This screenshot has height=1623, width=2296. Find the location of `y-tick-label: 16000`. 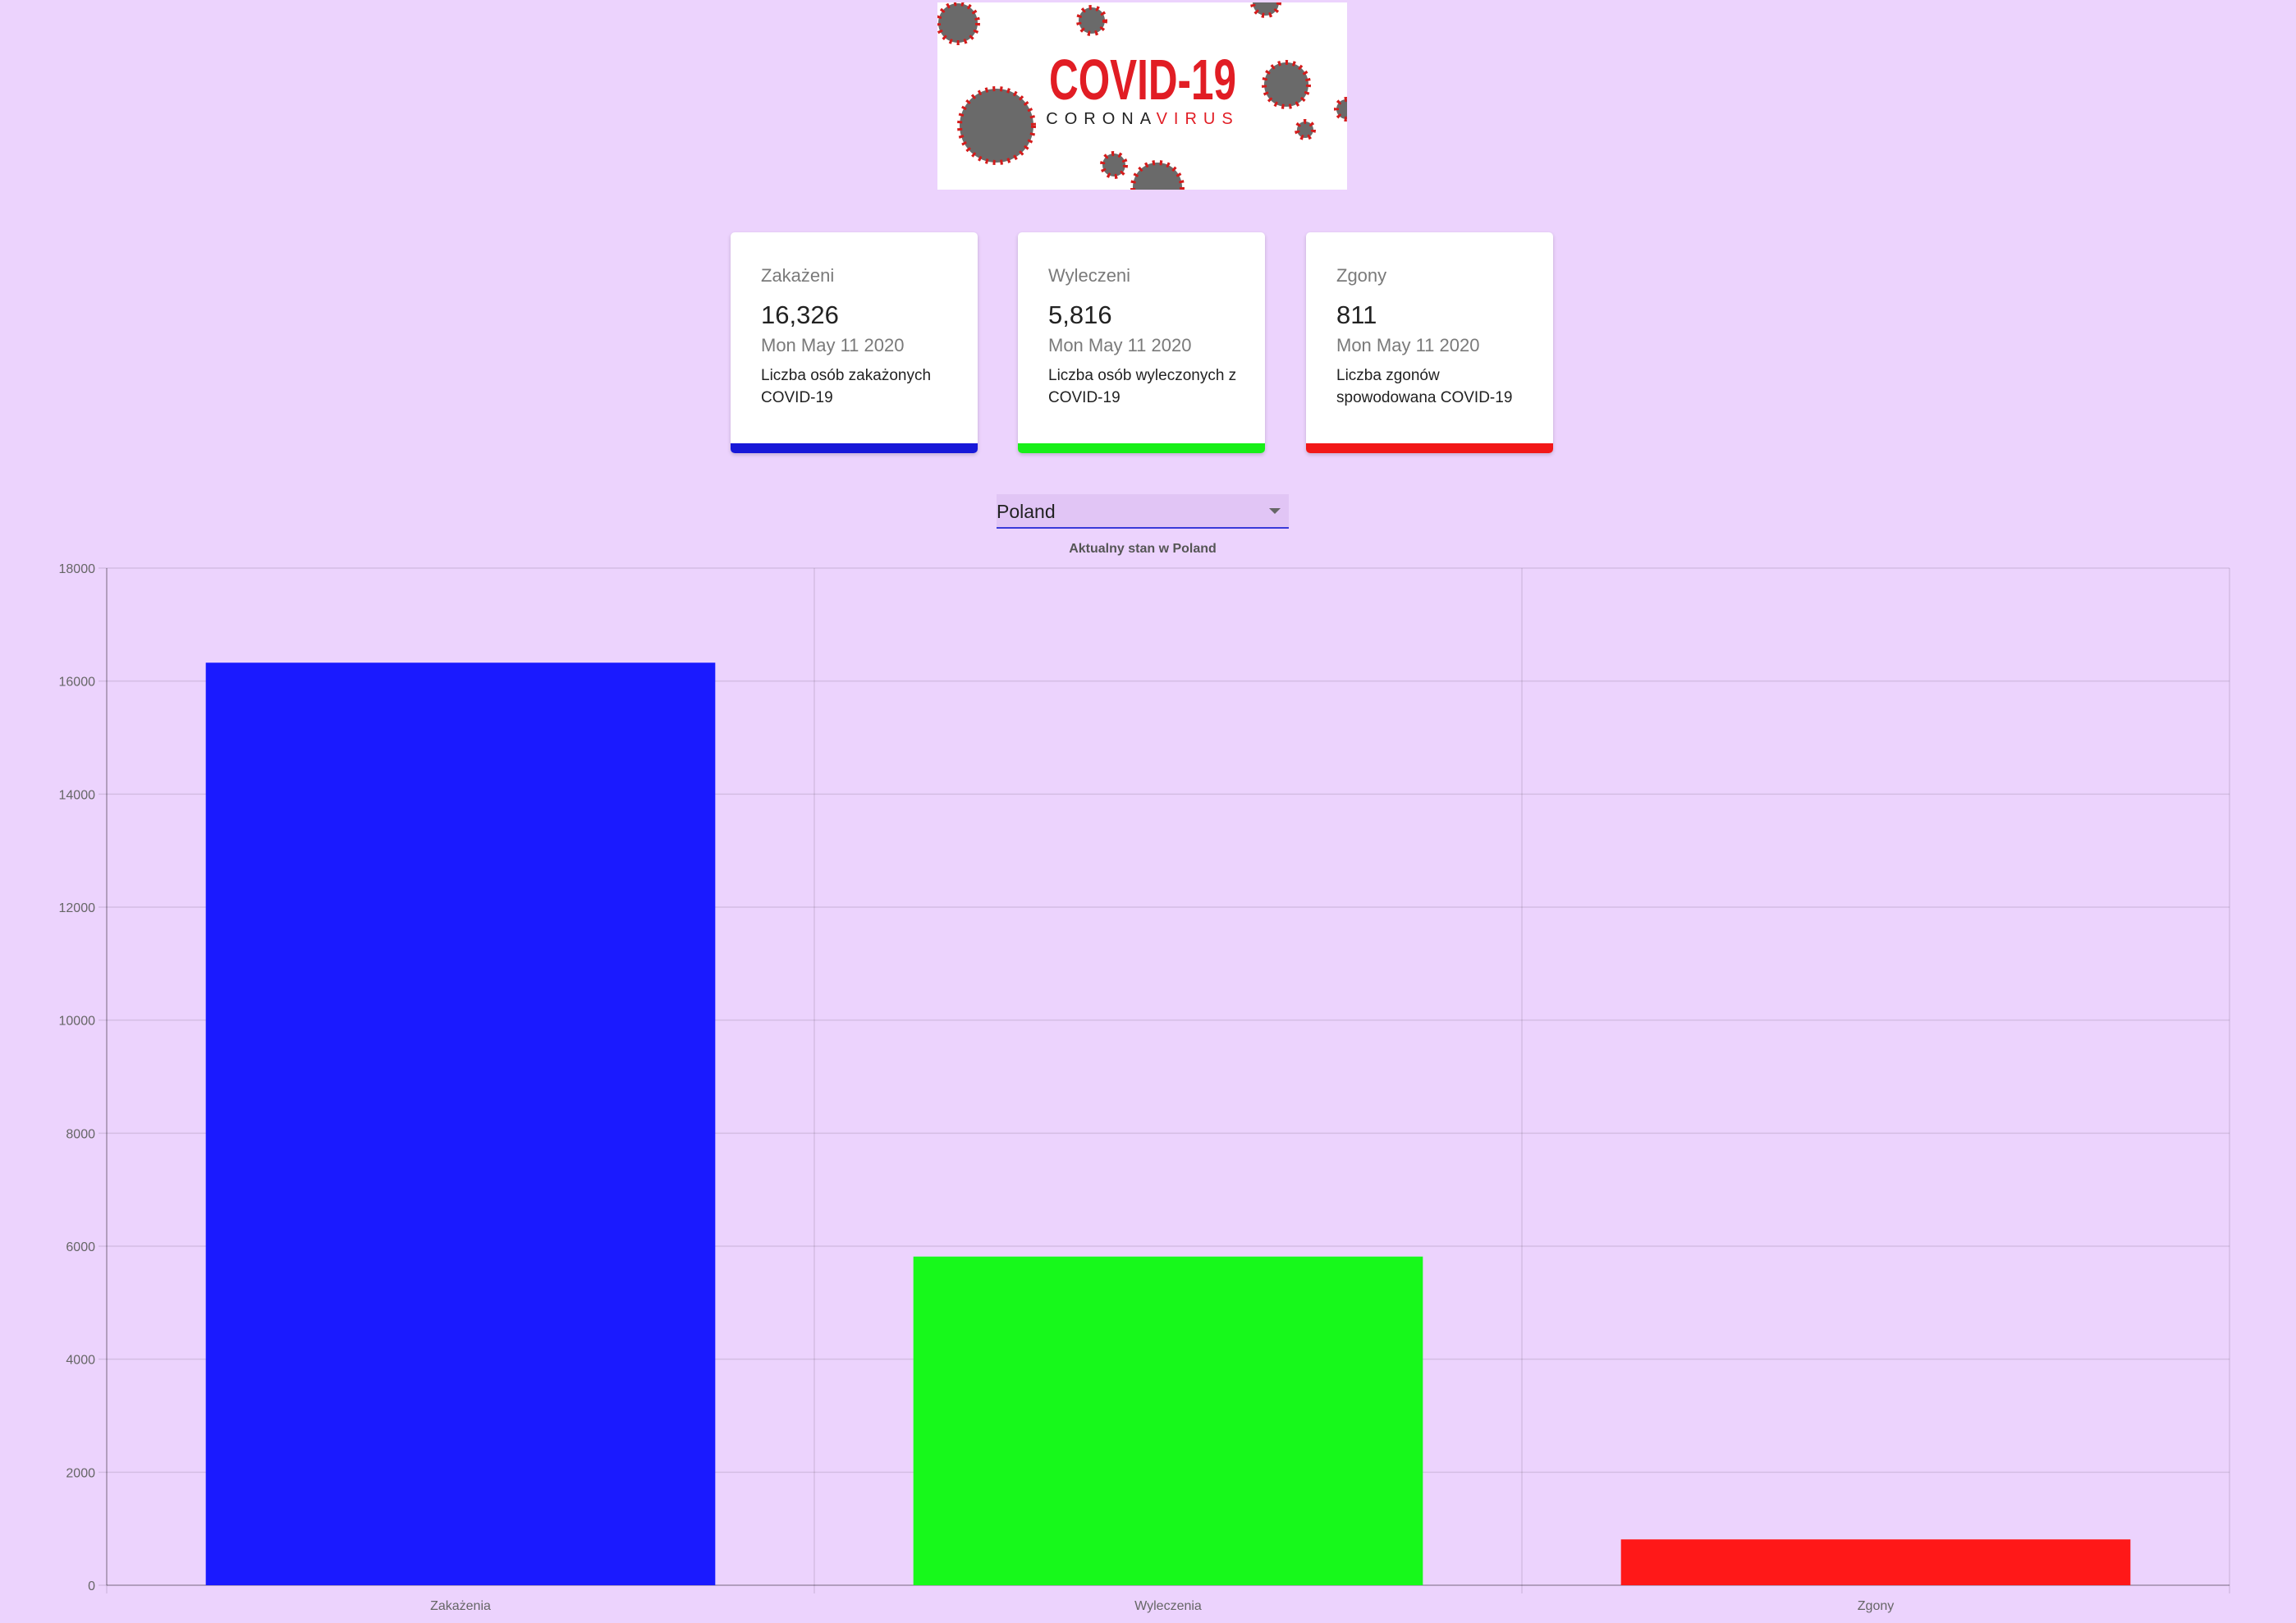

y-tick-label: 16000 is located at coordinates (77, 683).